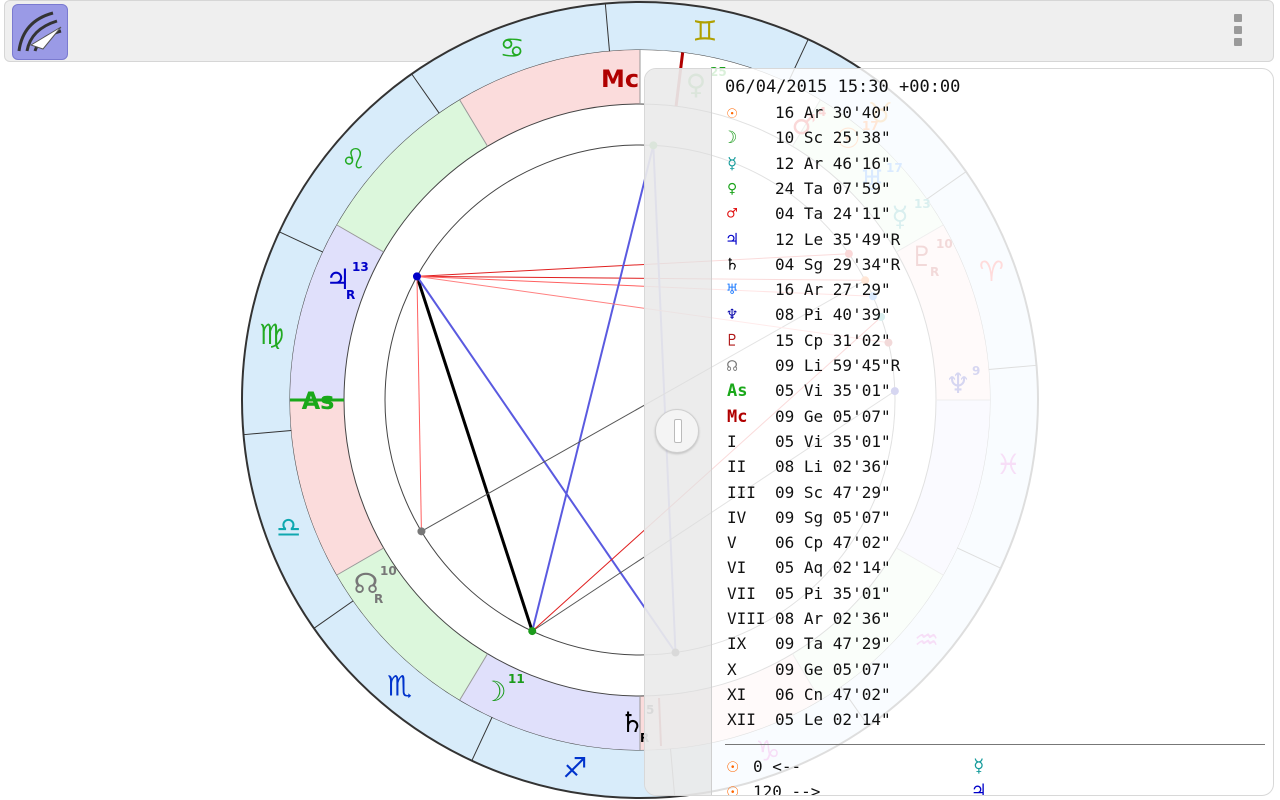  I want to click on planet-degree: 11, so click(516, 679).